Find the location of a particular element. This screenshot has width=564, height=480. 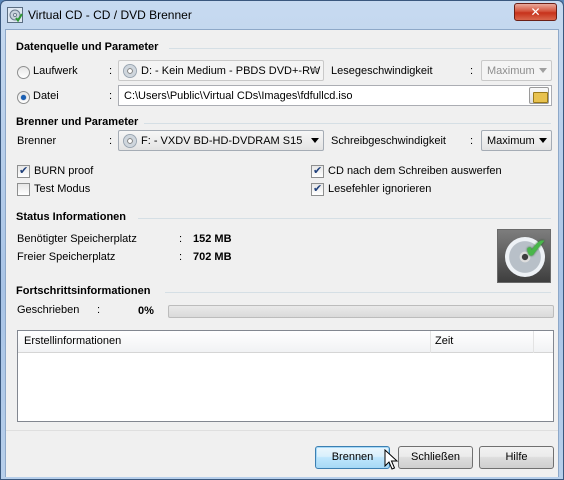

column-header-time: Zeit is located at coordinates (444, 341).